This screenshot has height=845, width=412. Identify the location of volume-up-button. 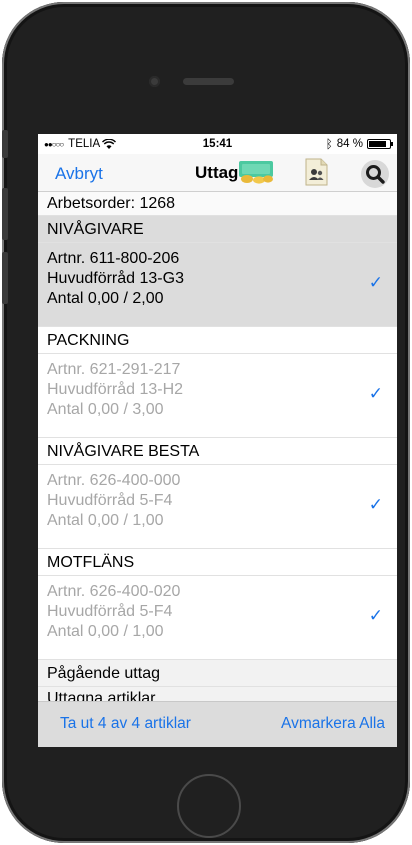
(5, 214).